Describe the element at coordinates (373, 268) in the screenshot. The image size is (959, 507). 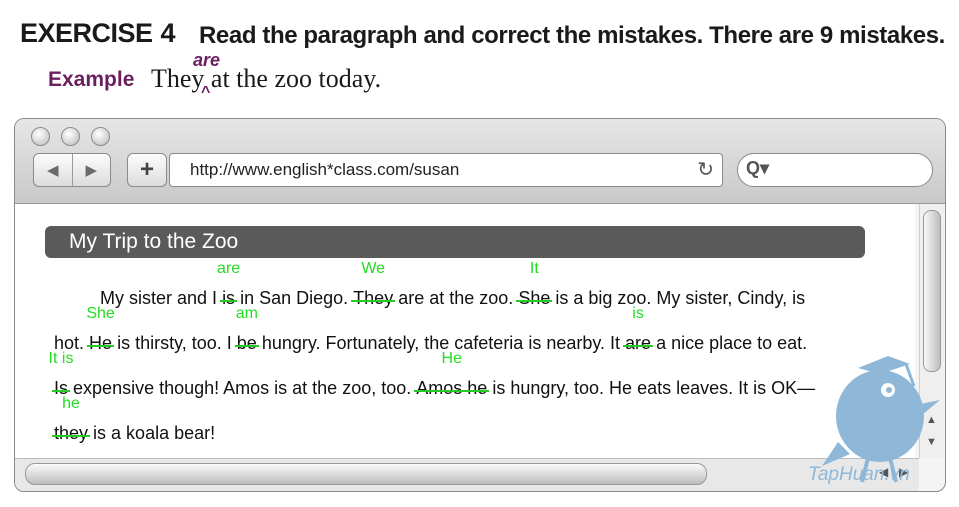
I see `correction-text: We` at that location.